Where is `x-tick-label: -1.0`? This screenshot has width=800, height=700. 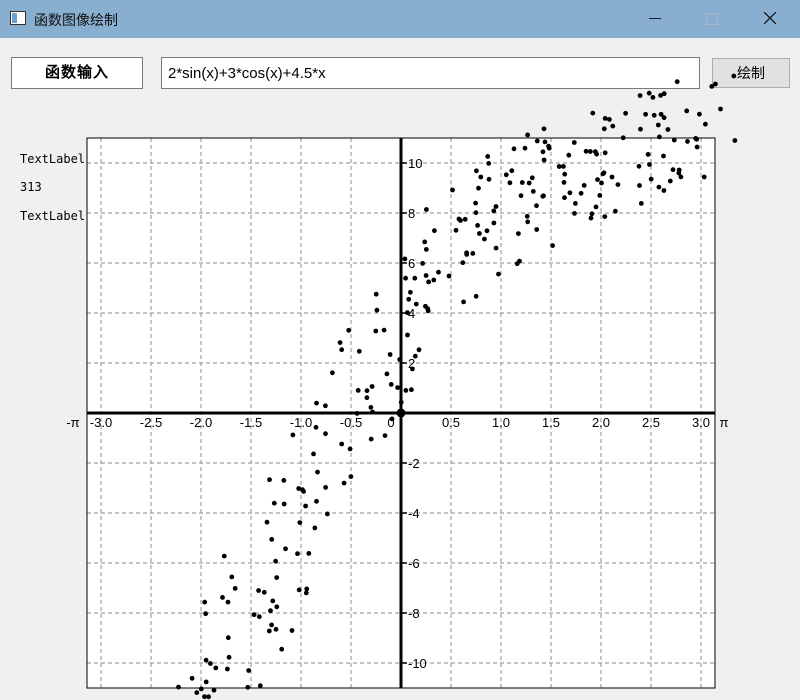 x-tick-label: -1.0 is located at coordinates (301, 422).